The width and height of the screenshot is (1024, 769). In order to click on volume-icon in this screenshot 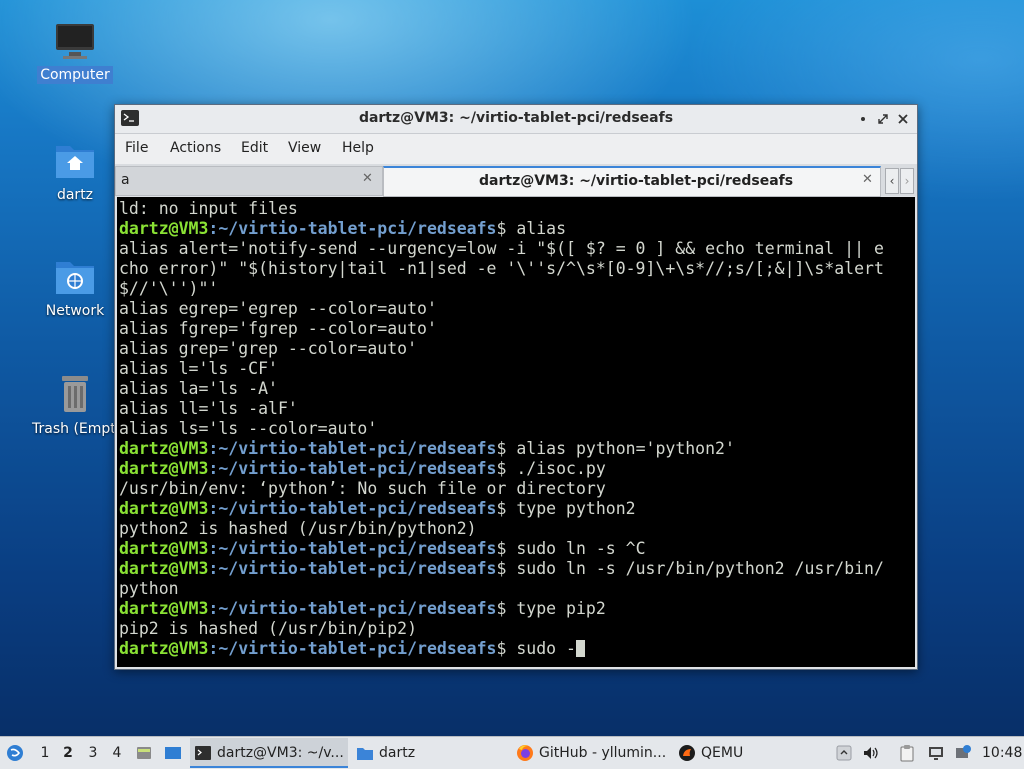, I will do `click(871, 753)`.